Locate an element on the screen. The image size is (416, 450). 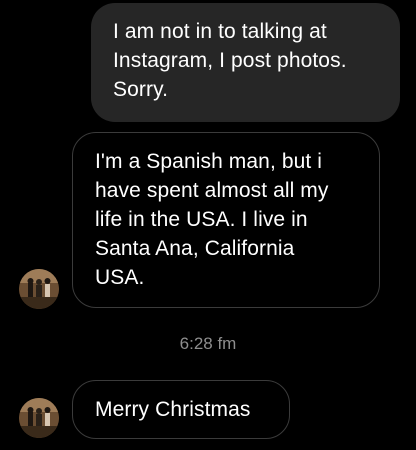
sent-message-line: Sorry. is located at coordinates (141, 89).